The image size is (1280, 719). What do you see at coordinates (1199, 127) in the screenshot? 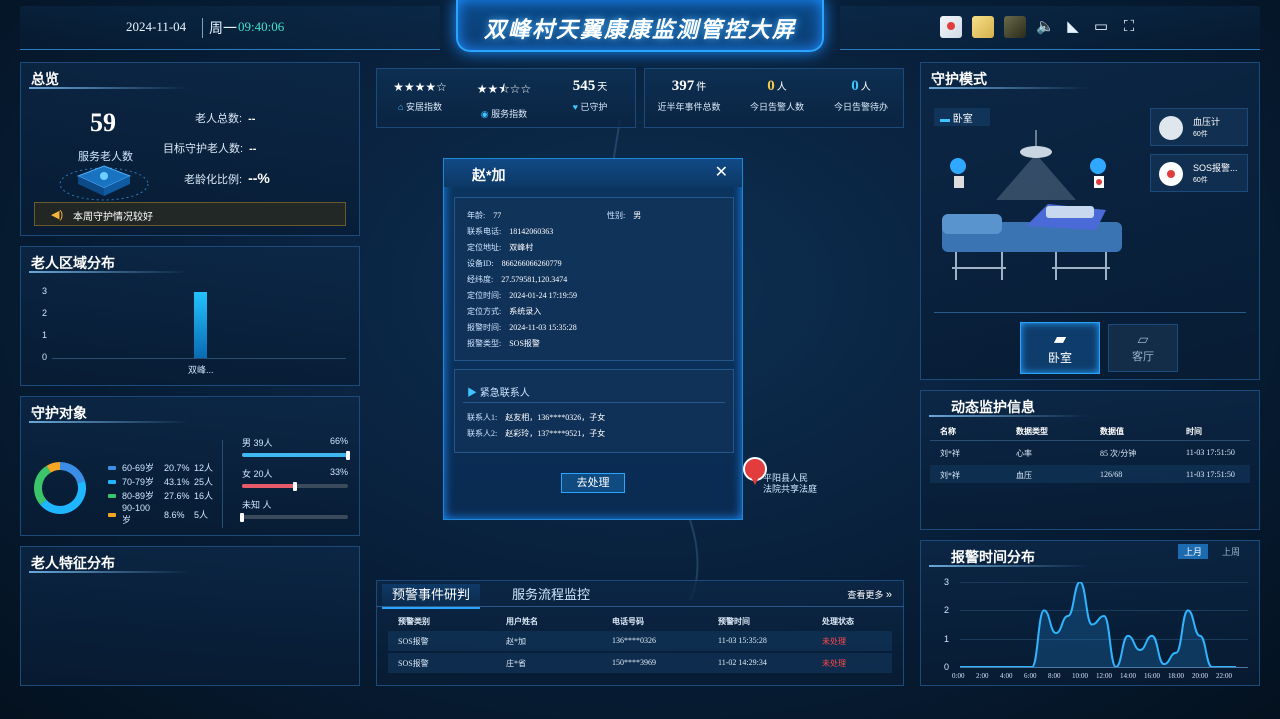
I see `device-bp-monitor: 血压计 60件` at bounding box center [1199, 127].